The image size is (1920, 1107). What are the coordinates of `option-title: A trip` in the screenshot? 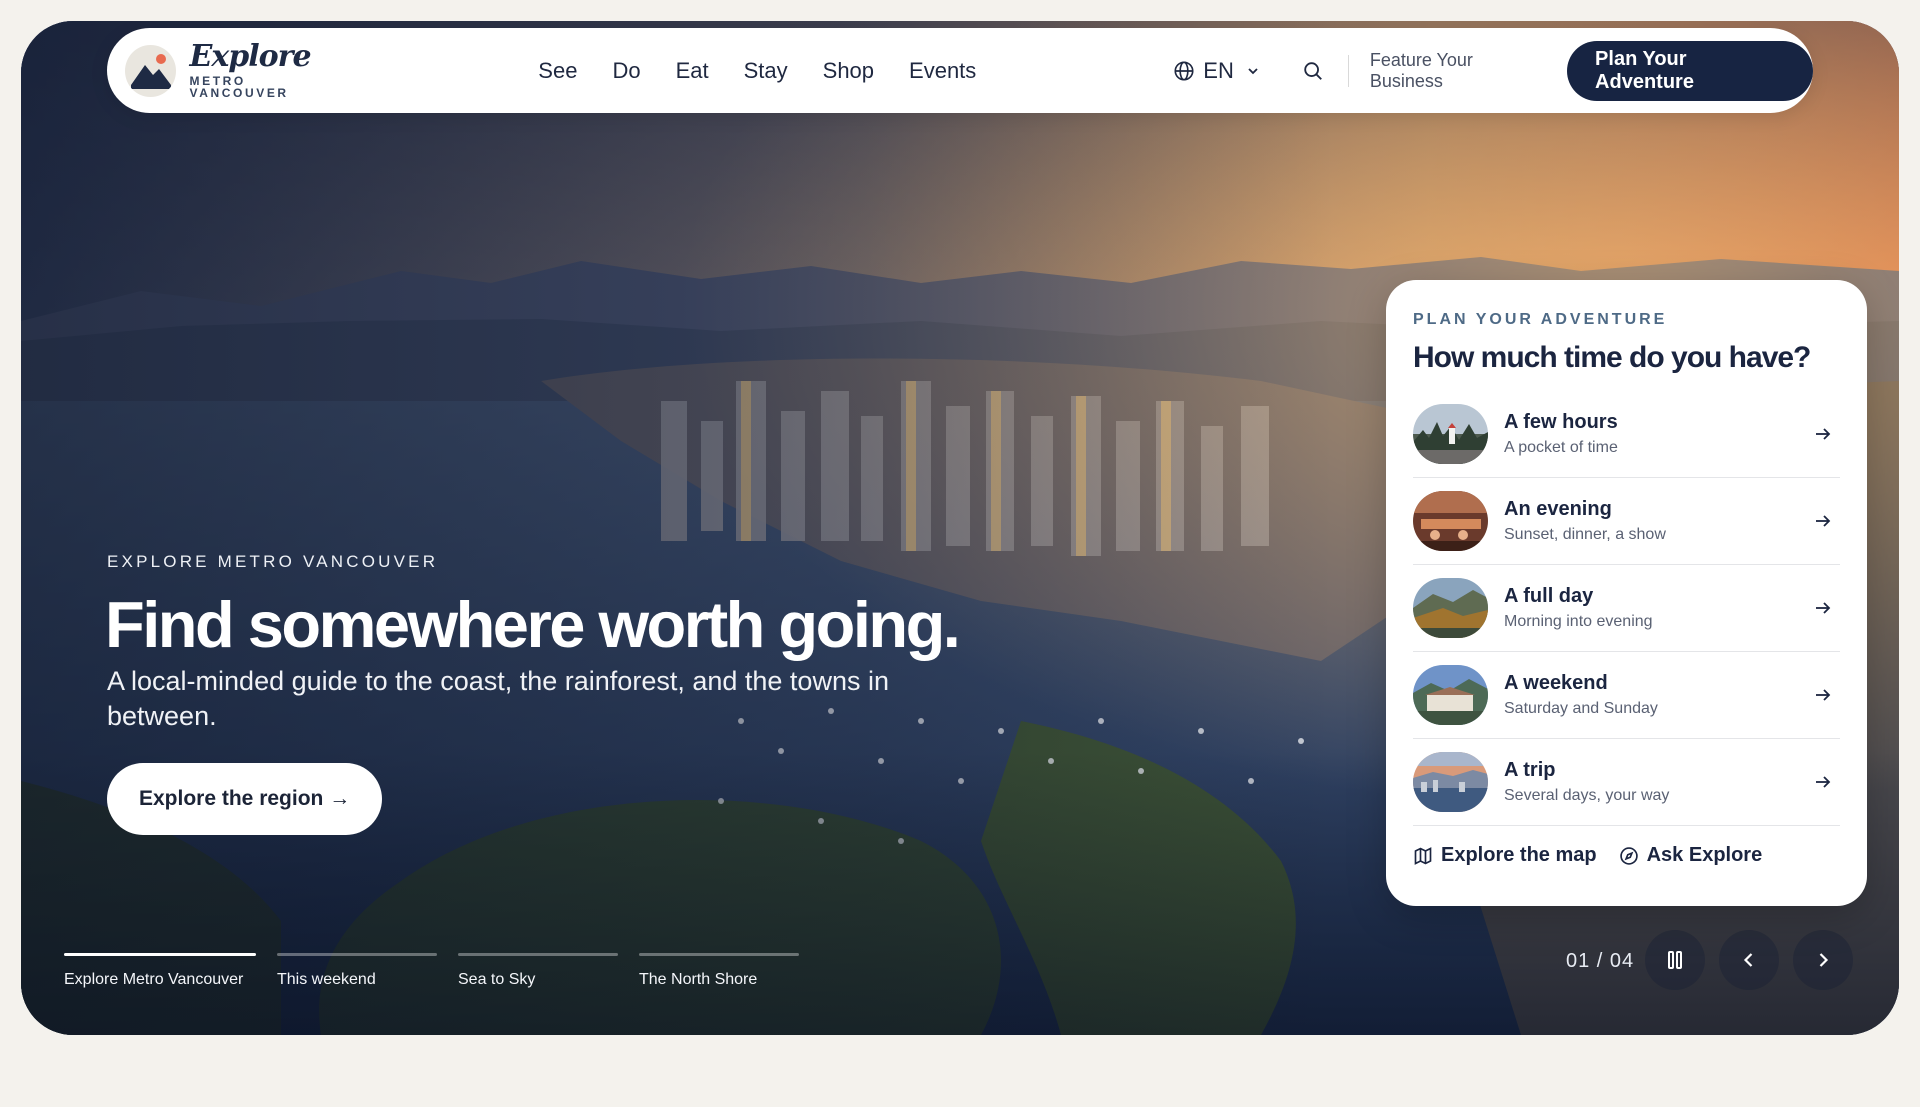 It's located at (1530, 770).